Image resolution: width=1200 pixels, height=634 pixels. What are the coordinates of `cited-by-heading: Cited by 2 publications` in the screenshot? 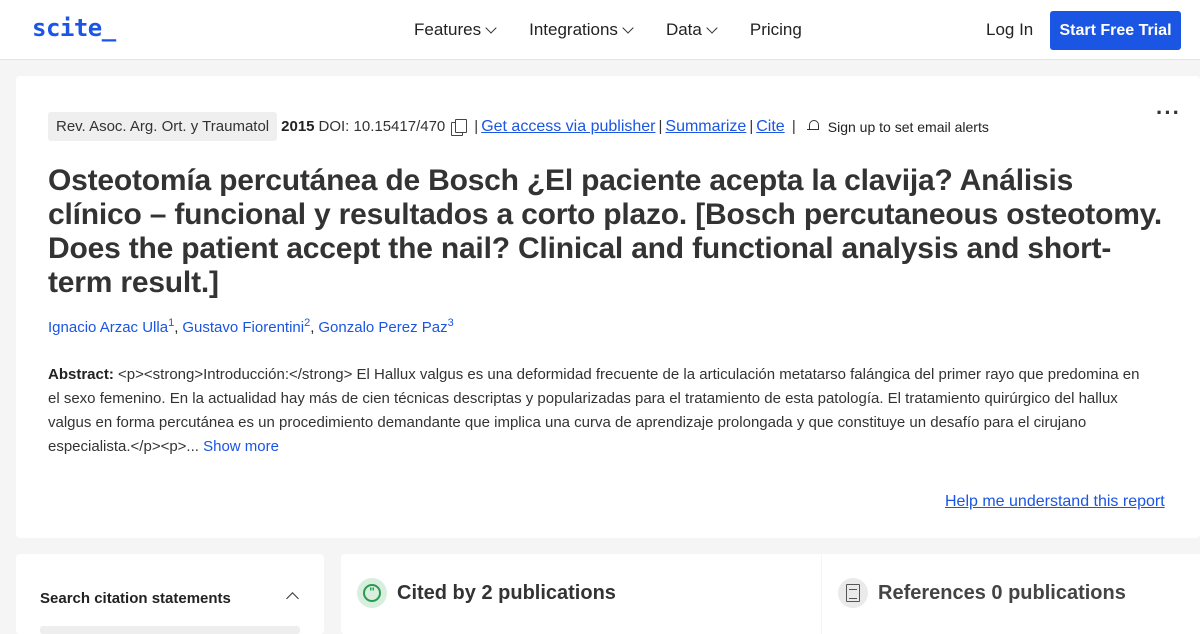 It's located at (506, 593).